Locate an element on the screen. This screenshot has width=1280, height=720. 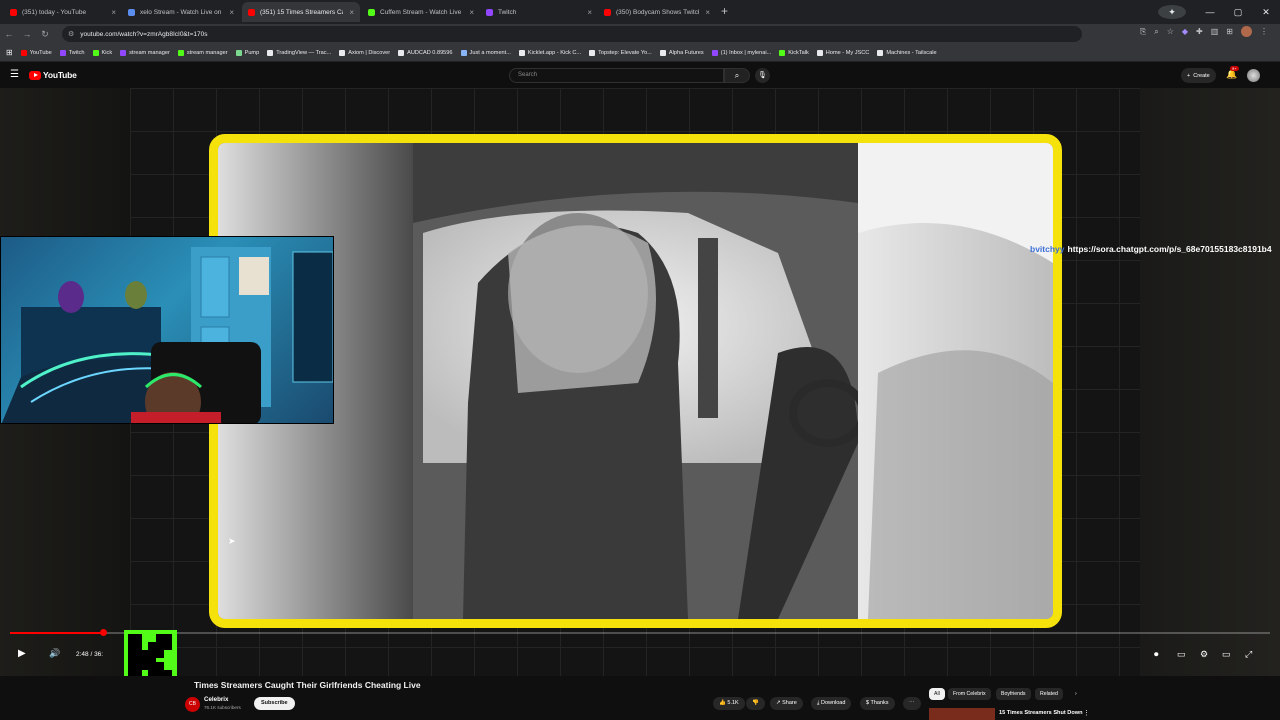
youtube-logo: YouTube is located at coordinates (53, 75).